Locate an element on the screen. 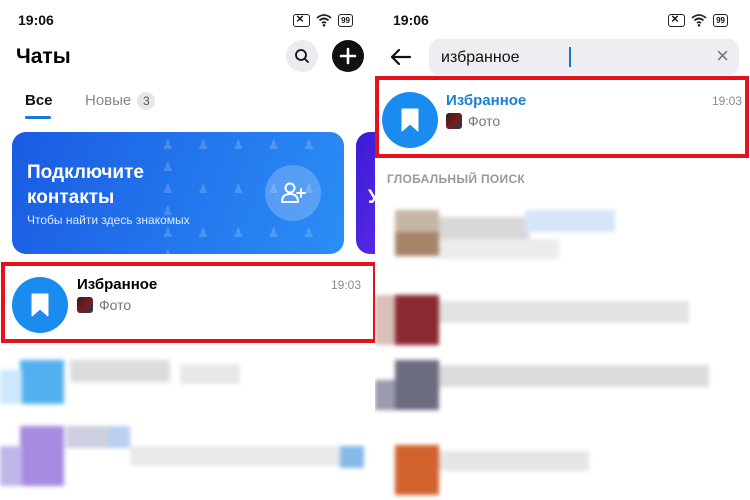  page-title: Чаты is located at coordinates (43, 56).